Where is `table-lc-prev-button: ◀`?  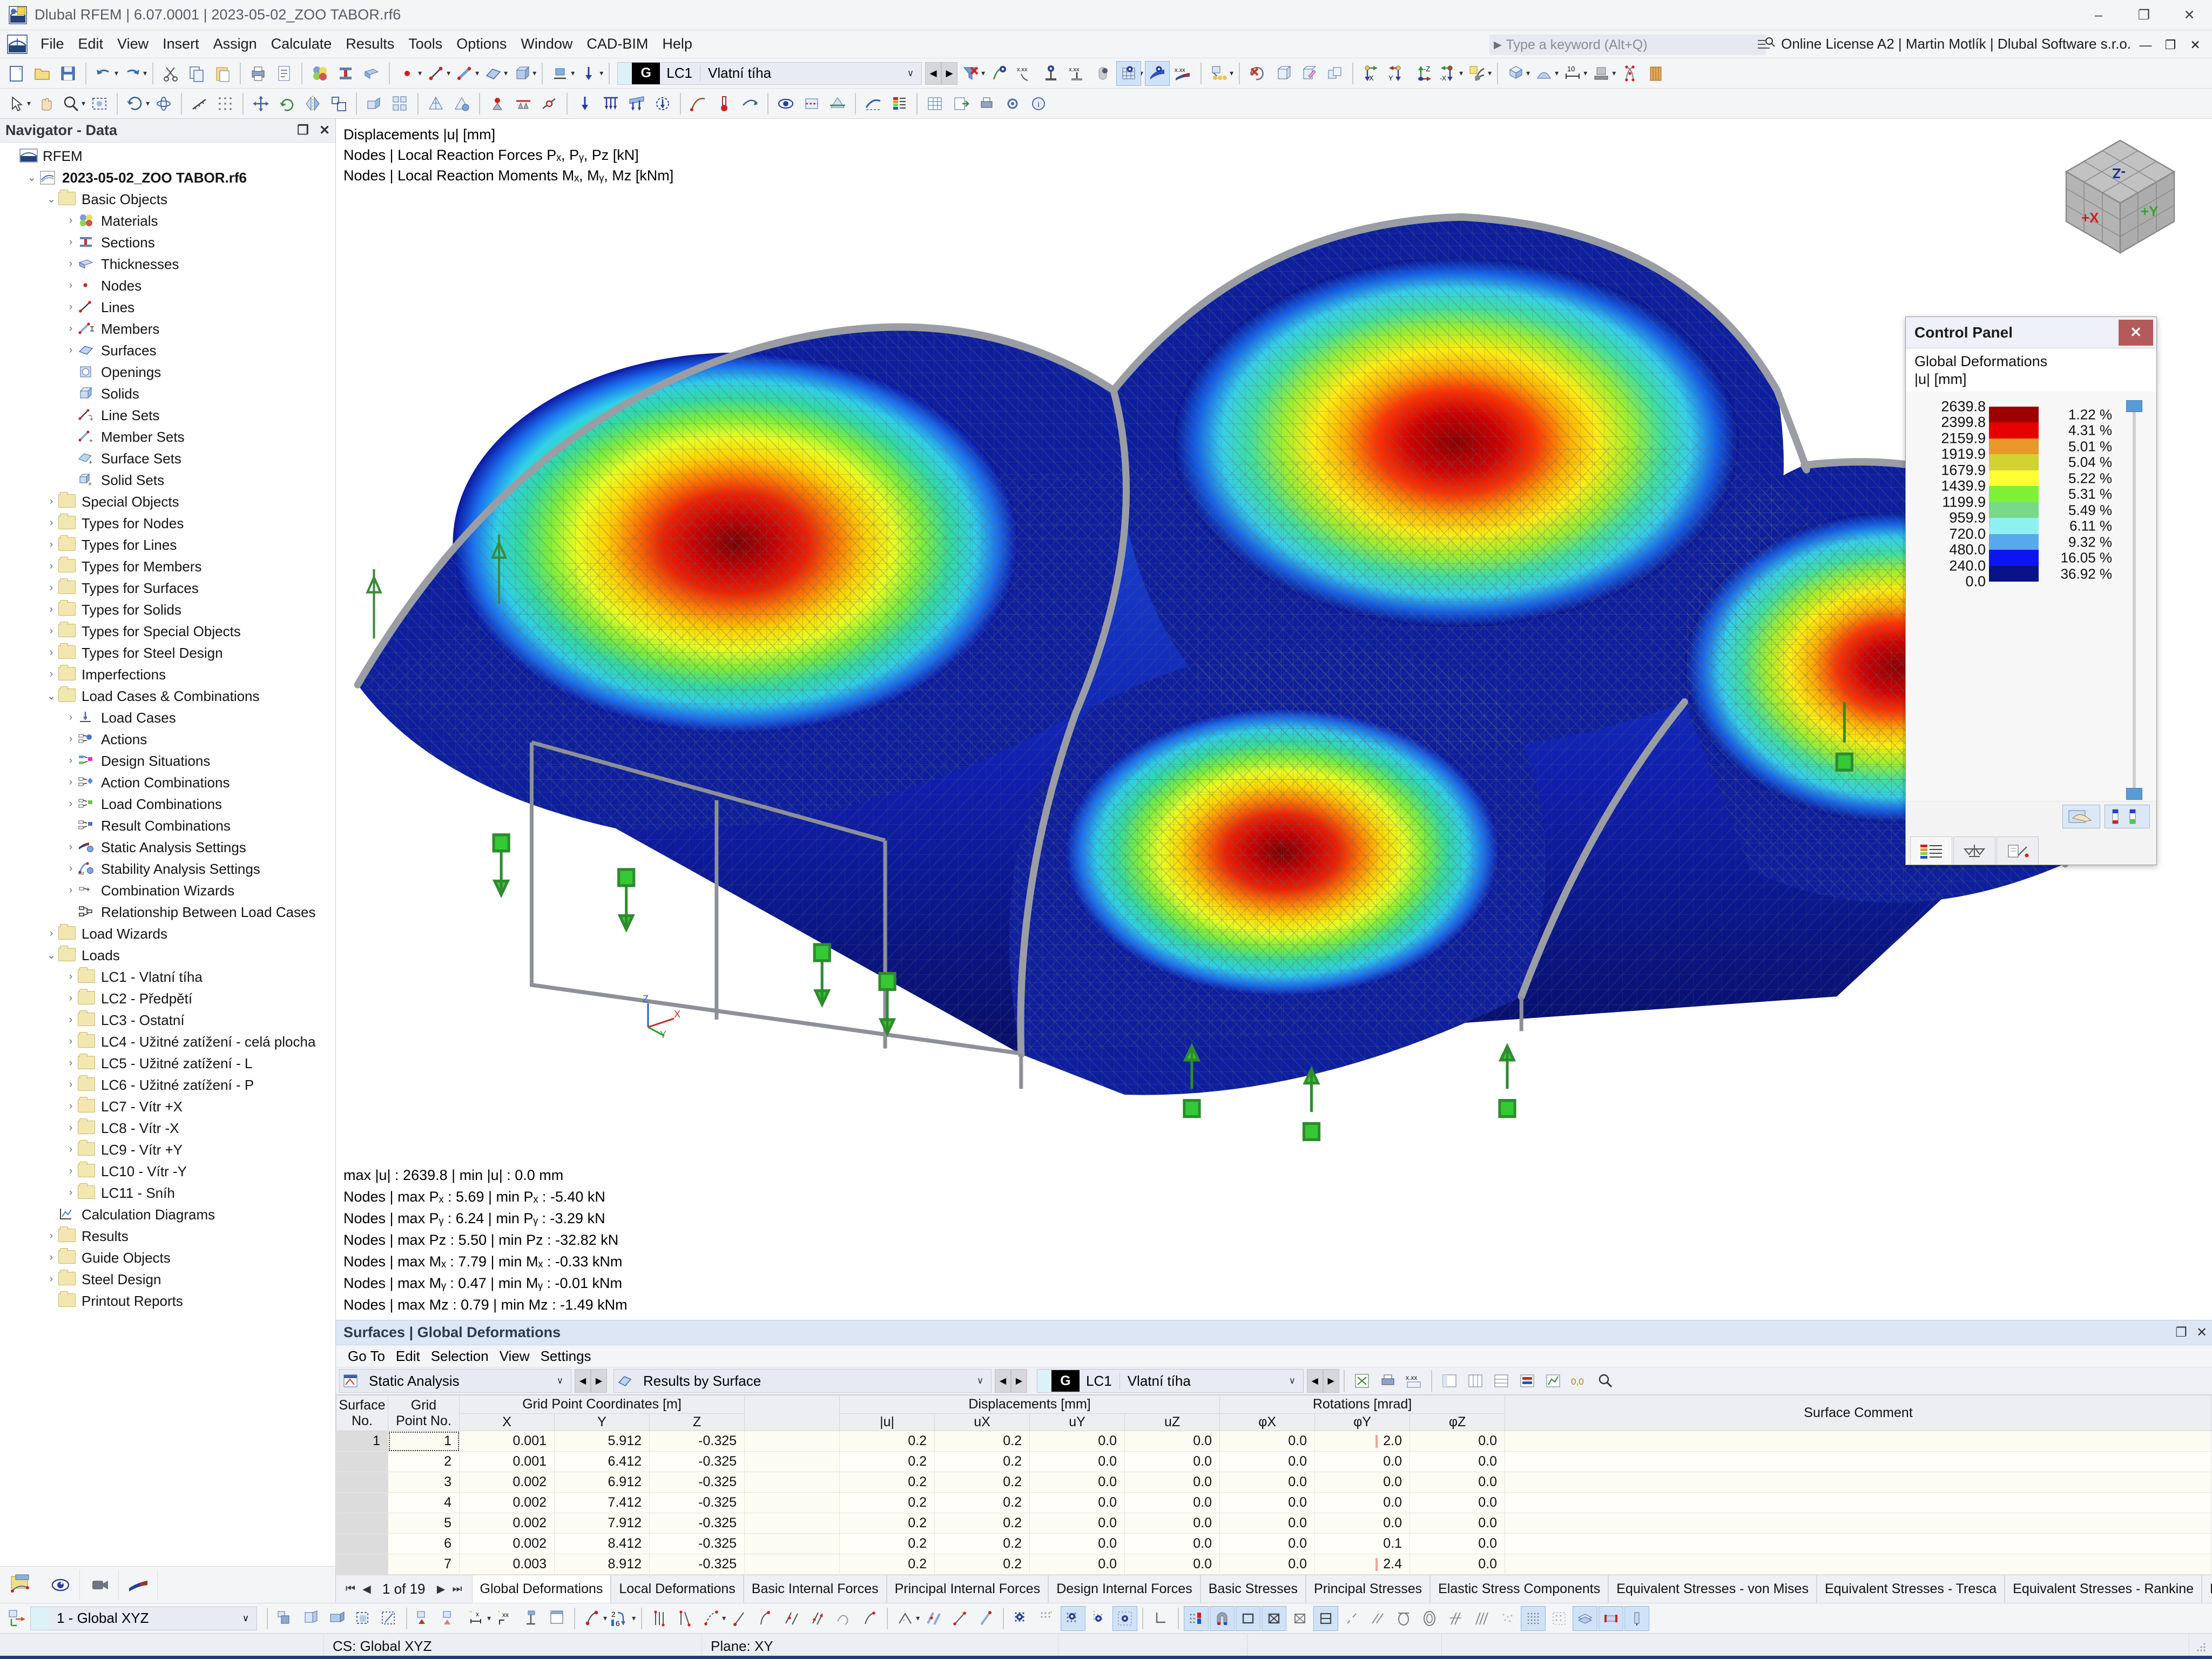
table-lc-prev-button: ◀ is located at coordinates (1314, 1381).